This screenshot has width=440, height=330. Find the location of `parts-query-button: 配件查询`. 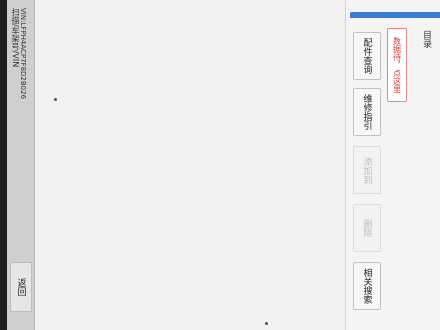

parts-query-button: 配件查询 is located at coordinates (367, 56).